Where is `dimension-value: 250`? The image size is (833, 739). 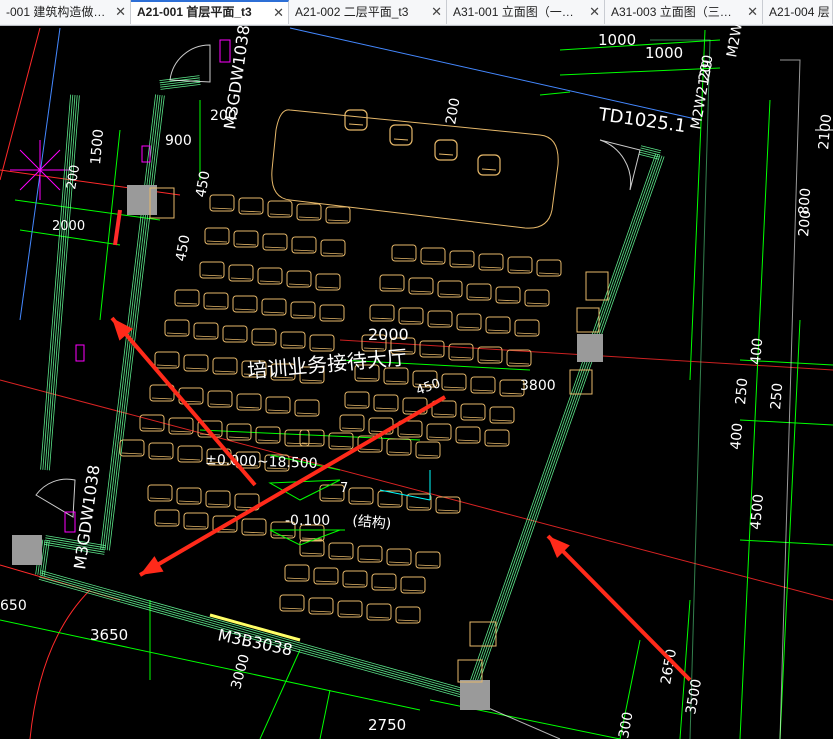 dimension-value: 250 is located at coordinates (742, 391).